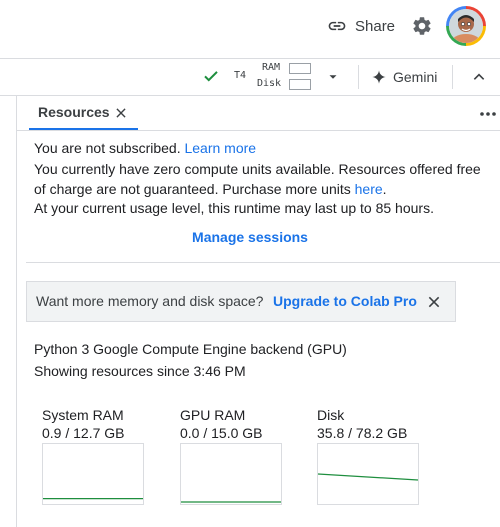  I want to click on upgrade-to-pro-link: Upgrade to Colab Pro, so click(345, 301).